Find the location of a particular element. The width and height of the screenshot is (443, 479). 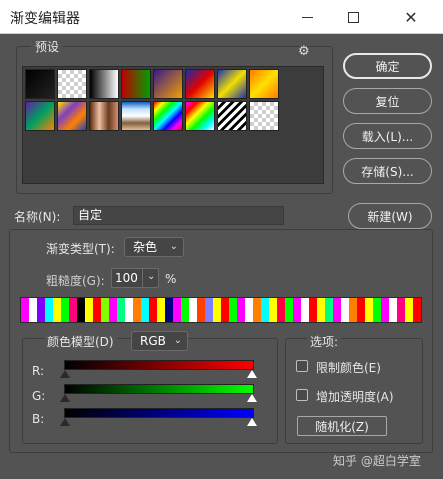

close-icon: ✕ is located at coordinates (411, 17).